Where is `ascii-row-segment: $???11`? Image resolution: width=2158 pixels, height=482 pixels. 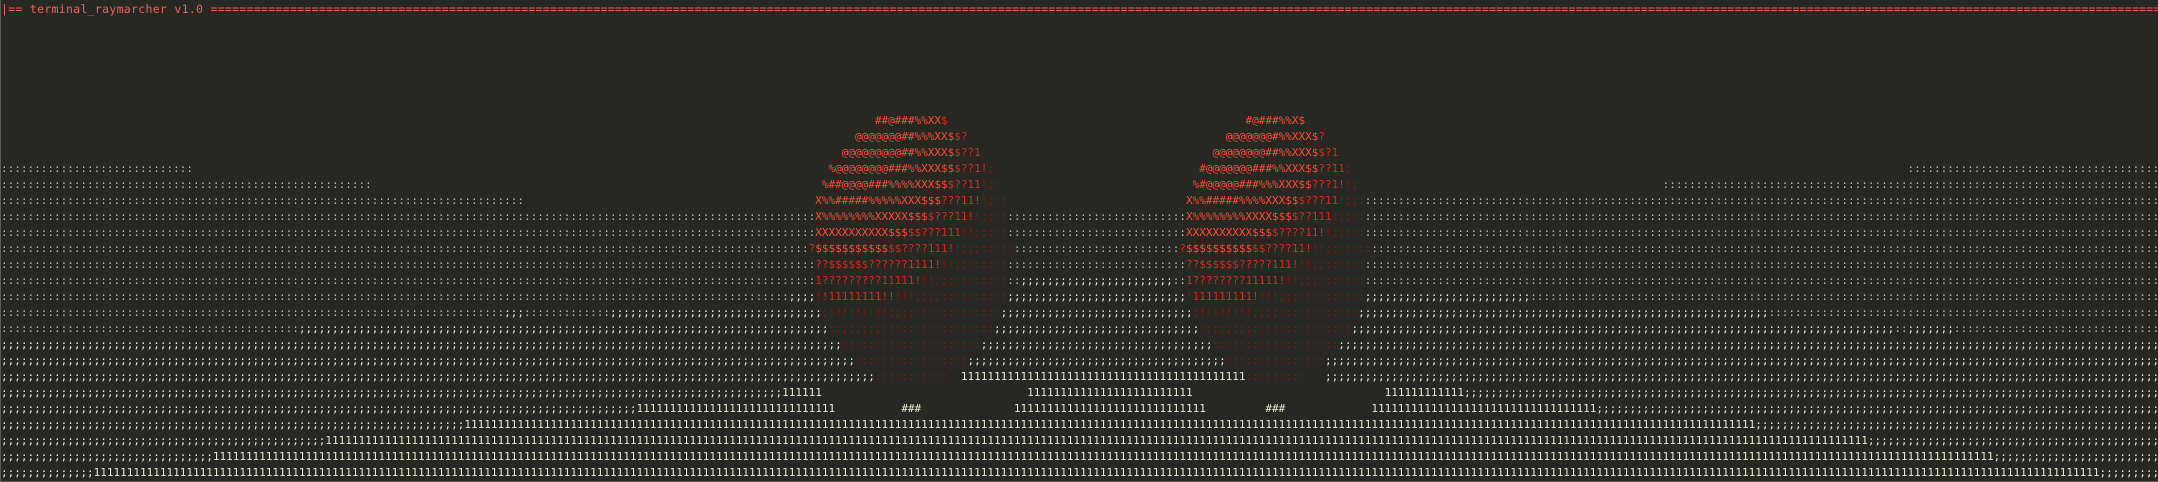 ascii-row-segment: $???11 is located at coordinates (1319, 200).